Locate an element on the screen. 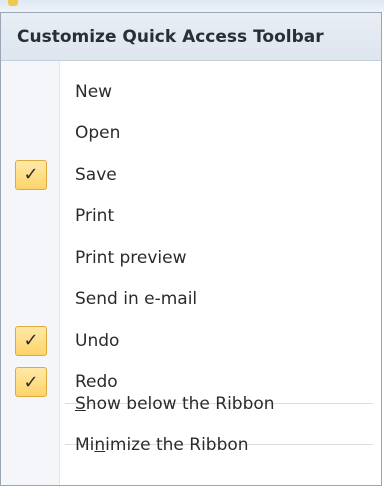  menu-item-label: Minimize the Ribbon is located at coordinates (162, 445).